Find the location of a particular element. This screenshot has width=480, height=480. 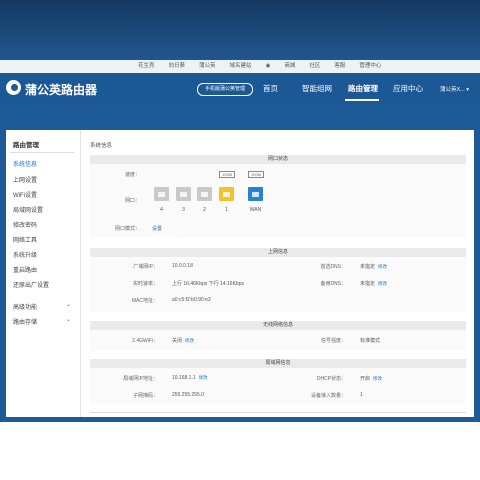

port-label: 网口： is located at coordinates (132, 201).